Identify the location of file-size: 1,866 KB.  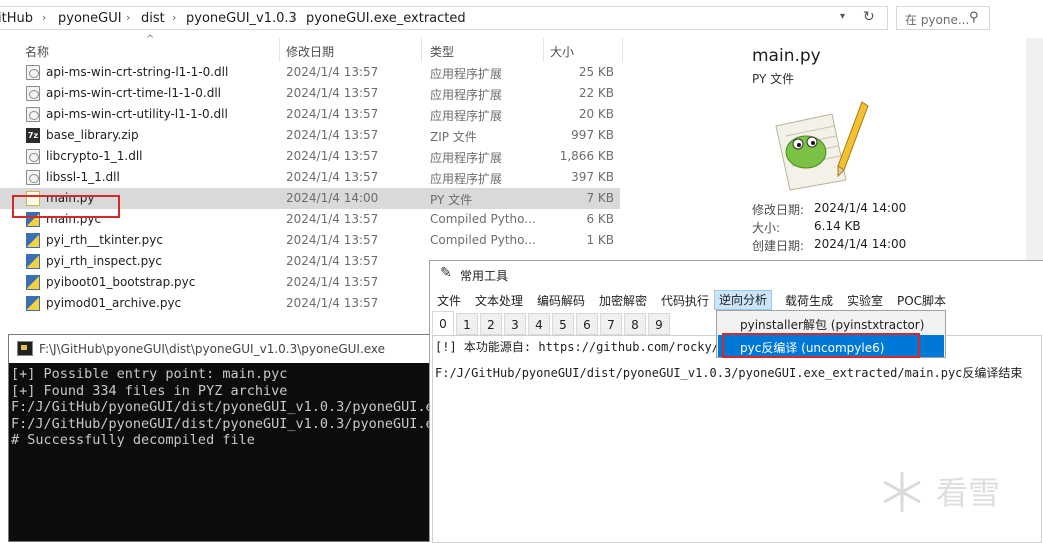
(586, 156).